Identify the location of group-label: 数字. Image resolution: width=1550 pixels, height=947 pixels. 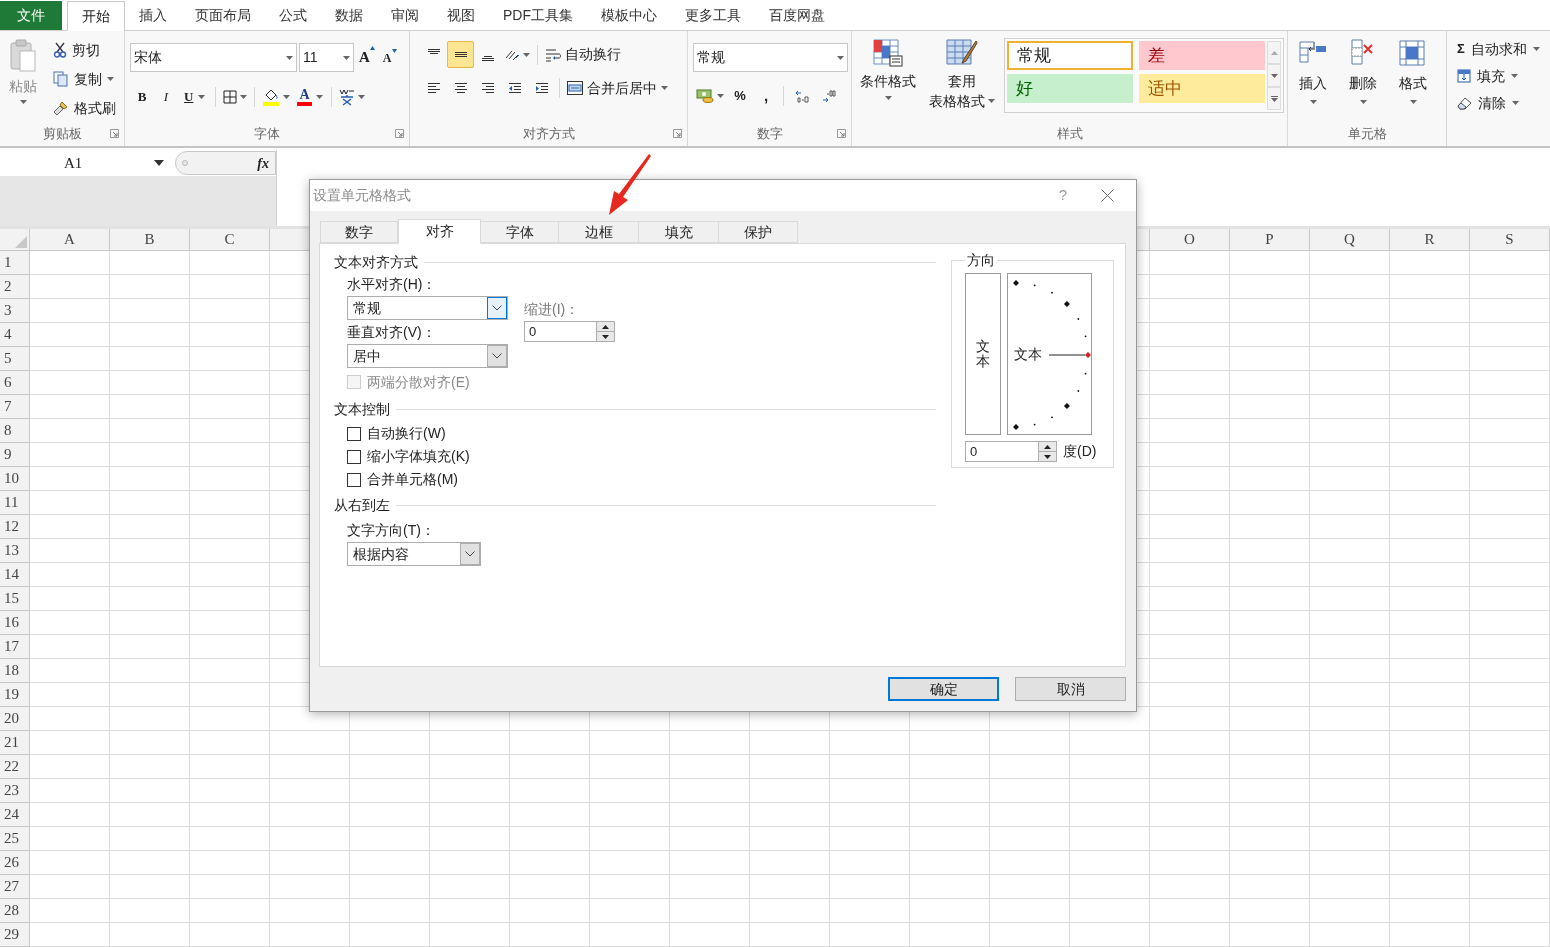
(769, 134).